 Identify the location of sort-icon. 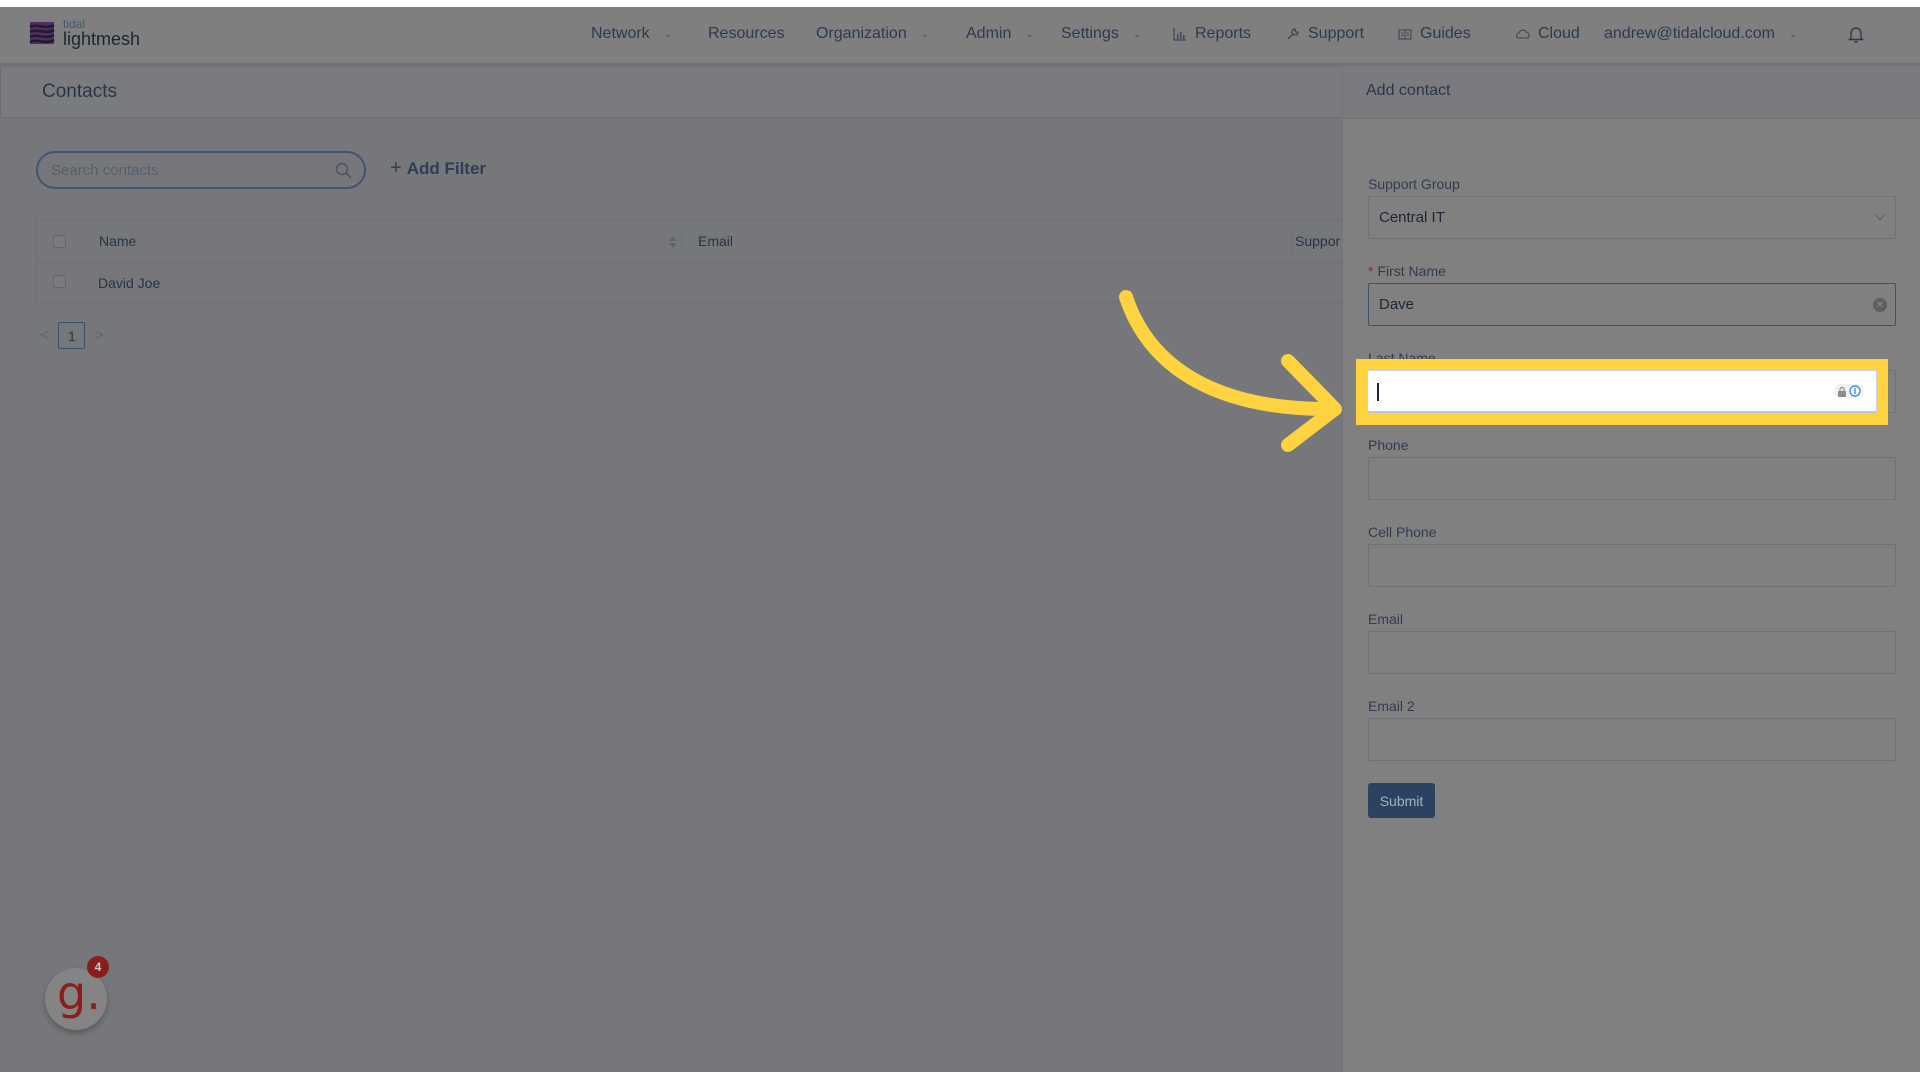
(673, 242).